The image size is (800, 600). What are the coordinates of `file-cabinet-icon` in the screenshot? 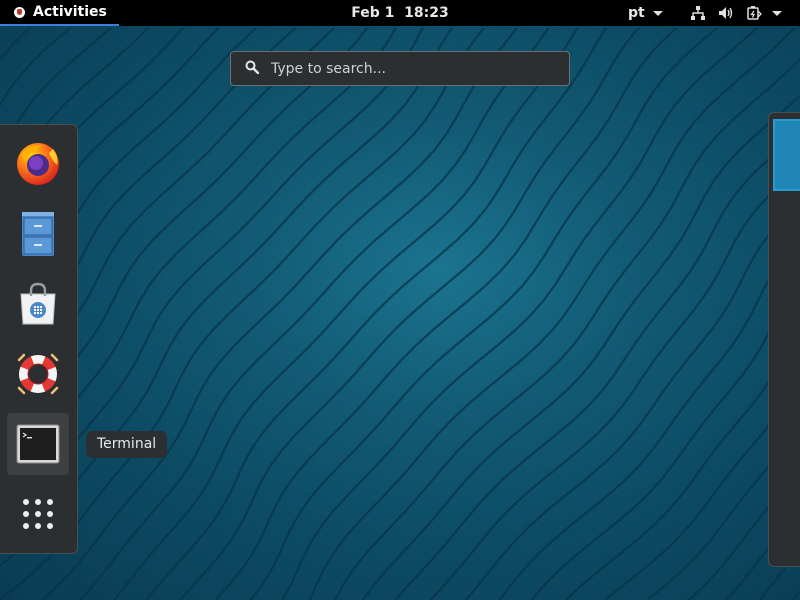 It's located at (38, 234).